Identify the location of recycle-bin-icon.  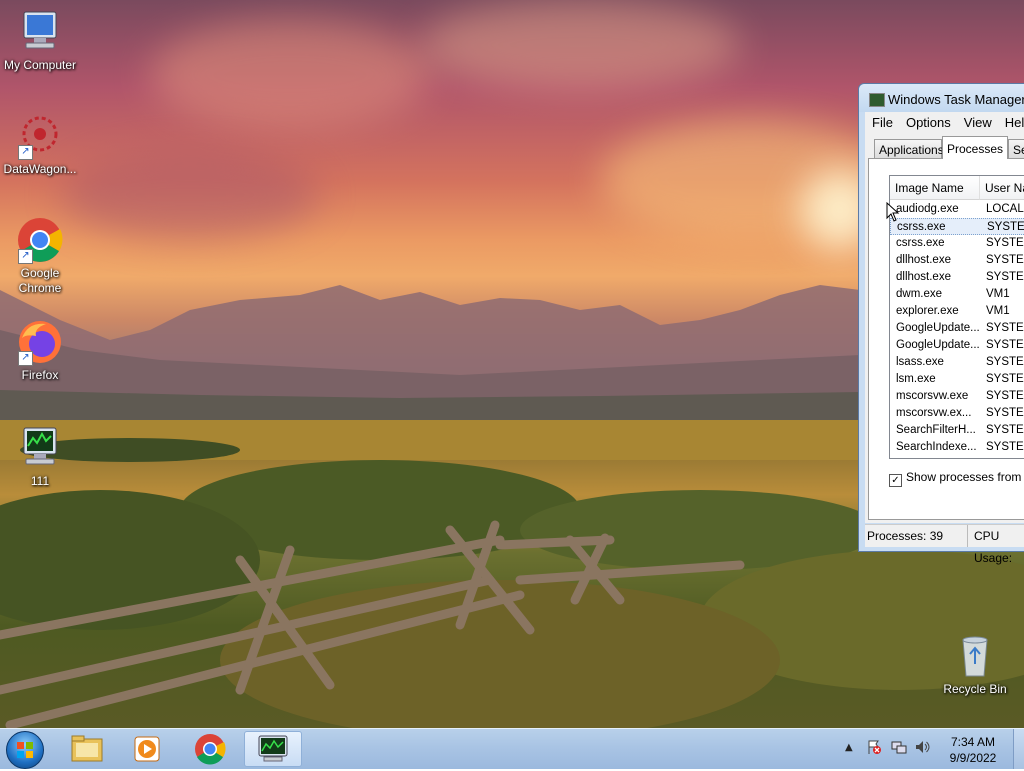
(975, 656).